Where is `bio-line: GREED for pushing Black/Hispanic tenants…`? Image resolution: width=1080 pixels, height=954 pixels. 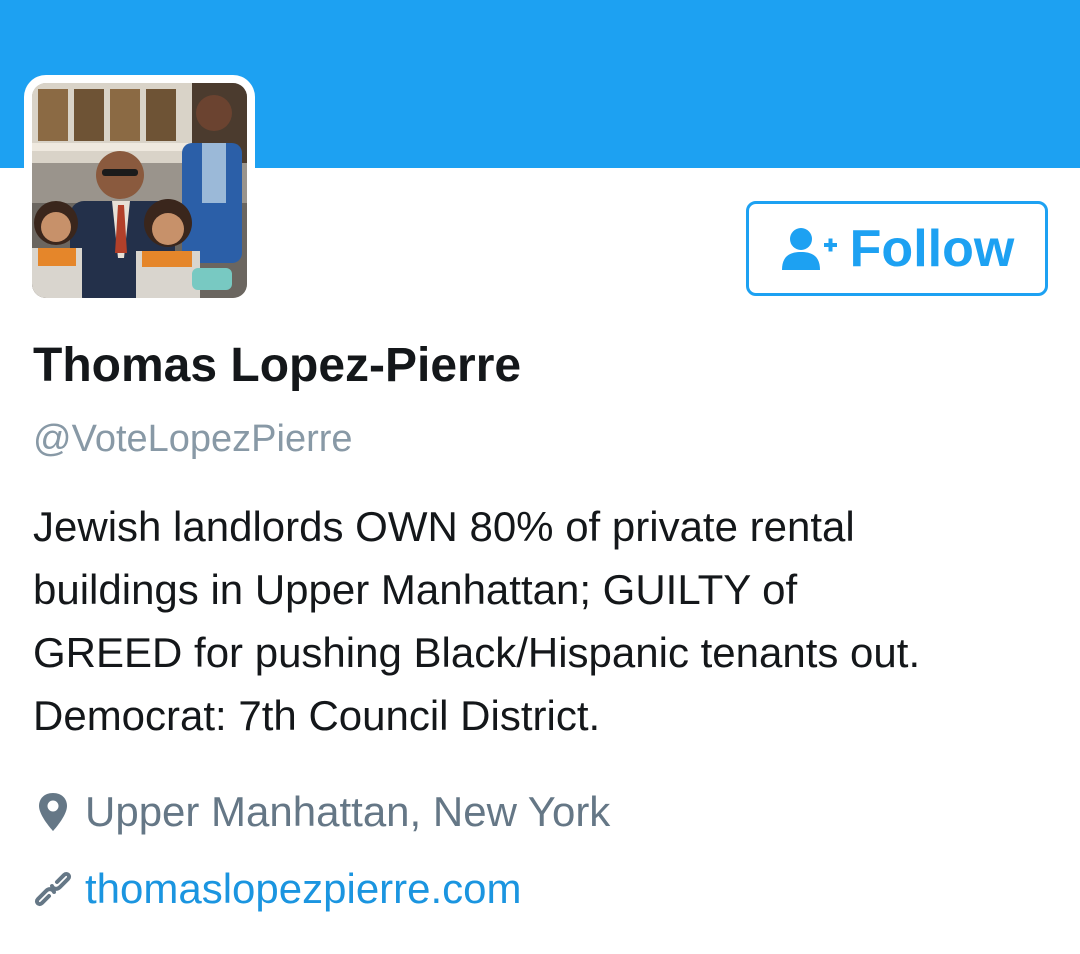
bio-line: GREED for pushing Black/Hispanic tenants… is located at coordinates (477, 652).